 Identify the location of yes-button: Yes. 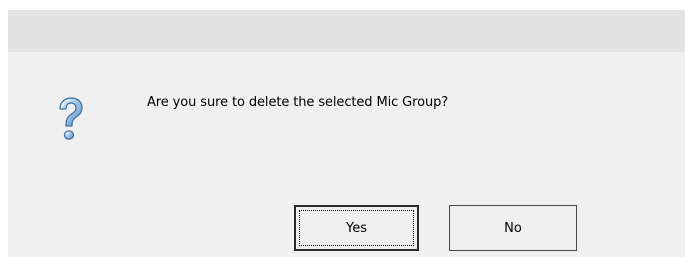
(356, 228).